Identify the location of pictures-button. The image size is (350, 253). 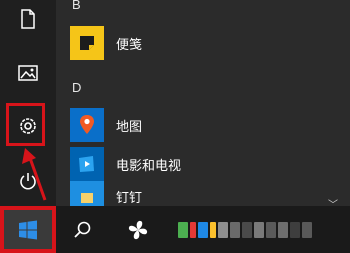
(28, 73).